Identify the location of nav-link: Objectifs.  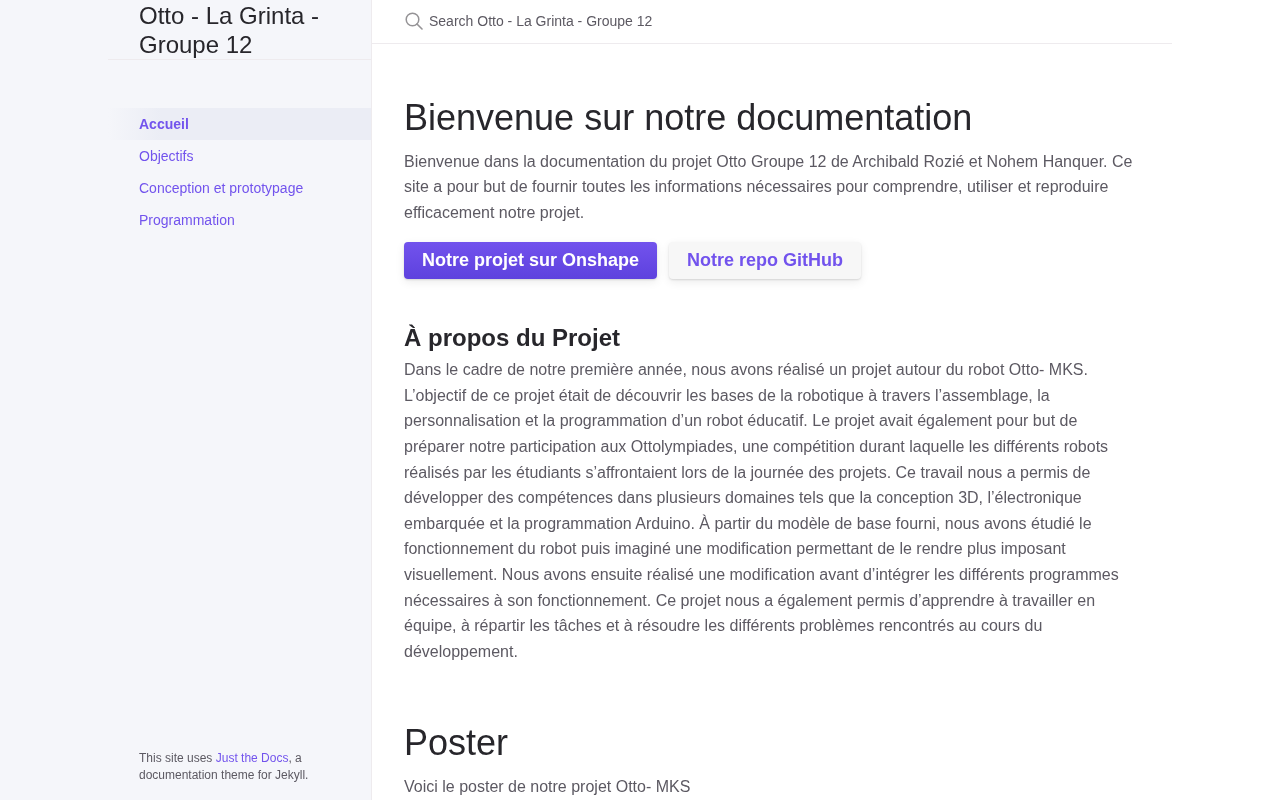
(239, 156).